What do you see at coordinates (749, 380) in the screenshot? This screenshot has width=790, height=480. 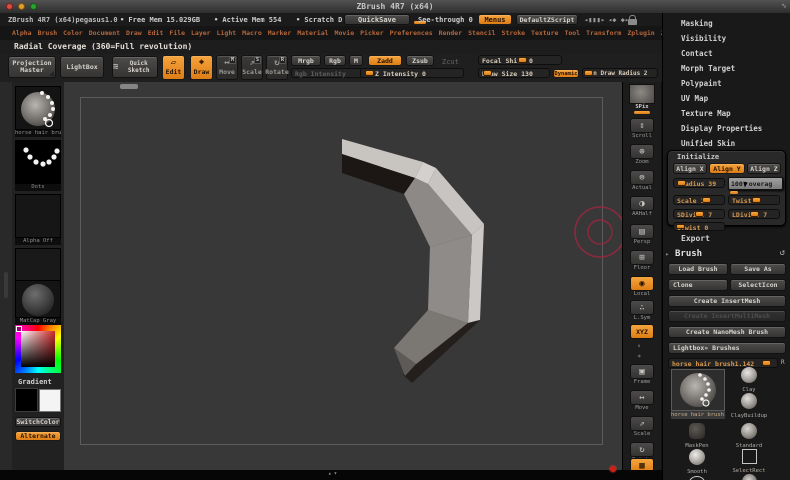 I see `brush-thumb-clay: Clay` at bounding box center [749, 380].